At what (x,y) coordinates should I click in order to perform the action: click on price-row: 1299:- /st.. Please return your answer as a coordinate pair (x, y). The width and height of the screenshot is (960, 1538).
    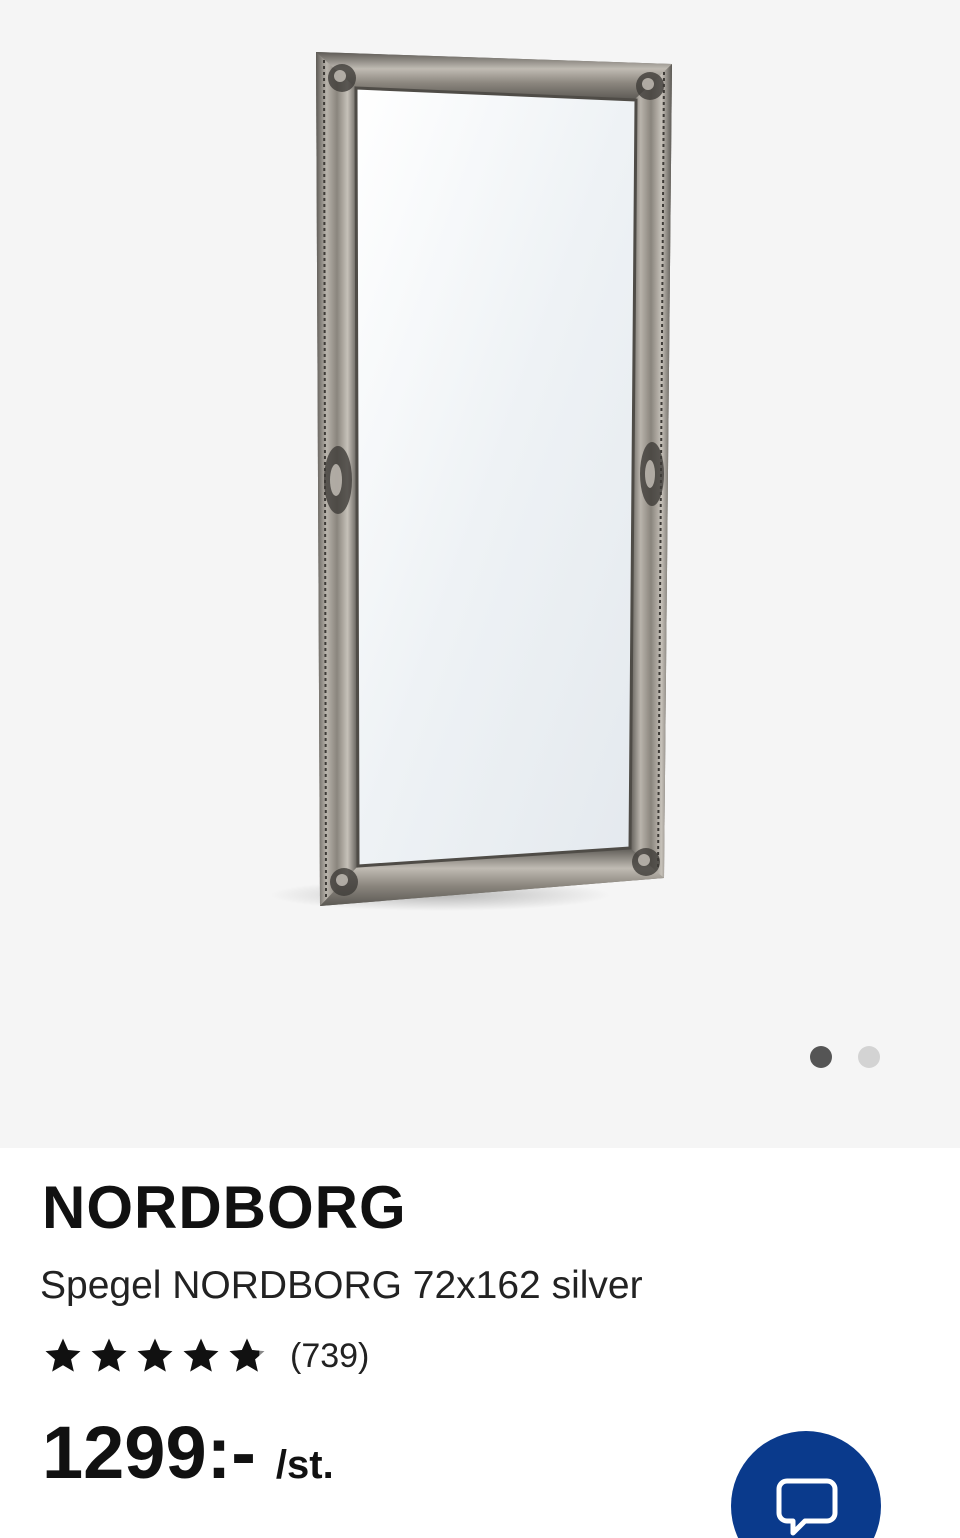
    Looking at the image, I should click on (188, 1453).